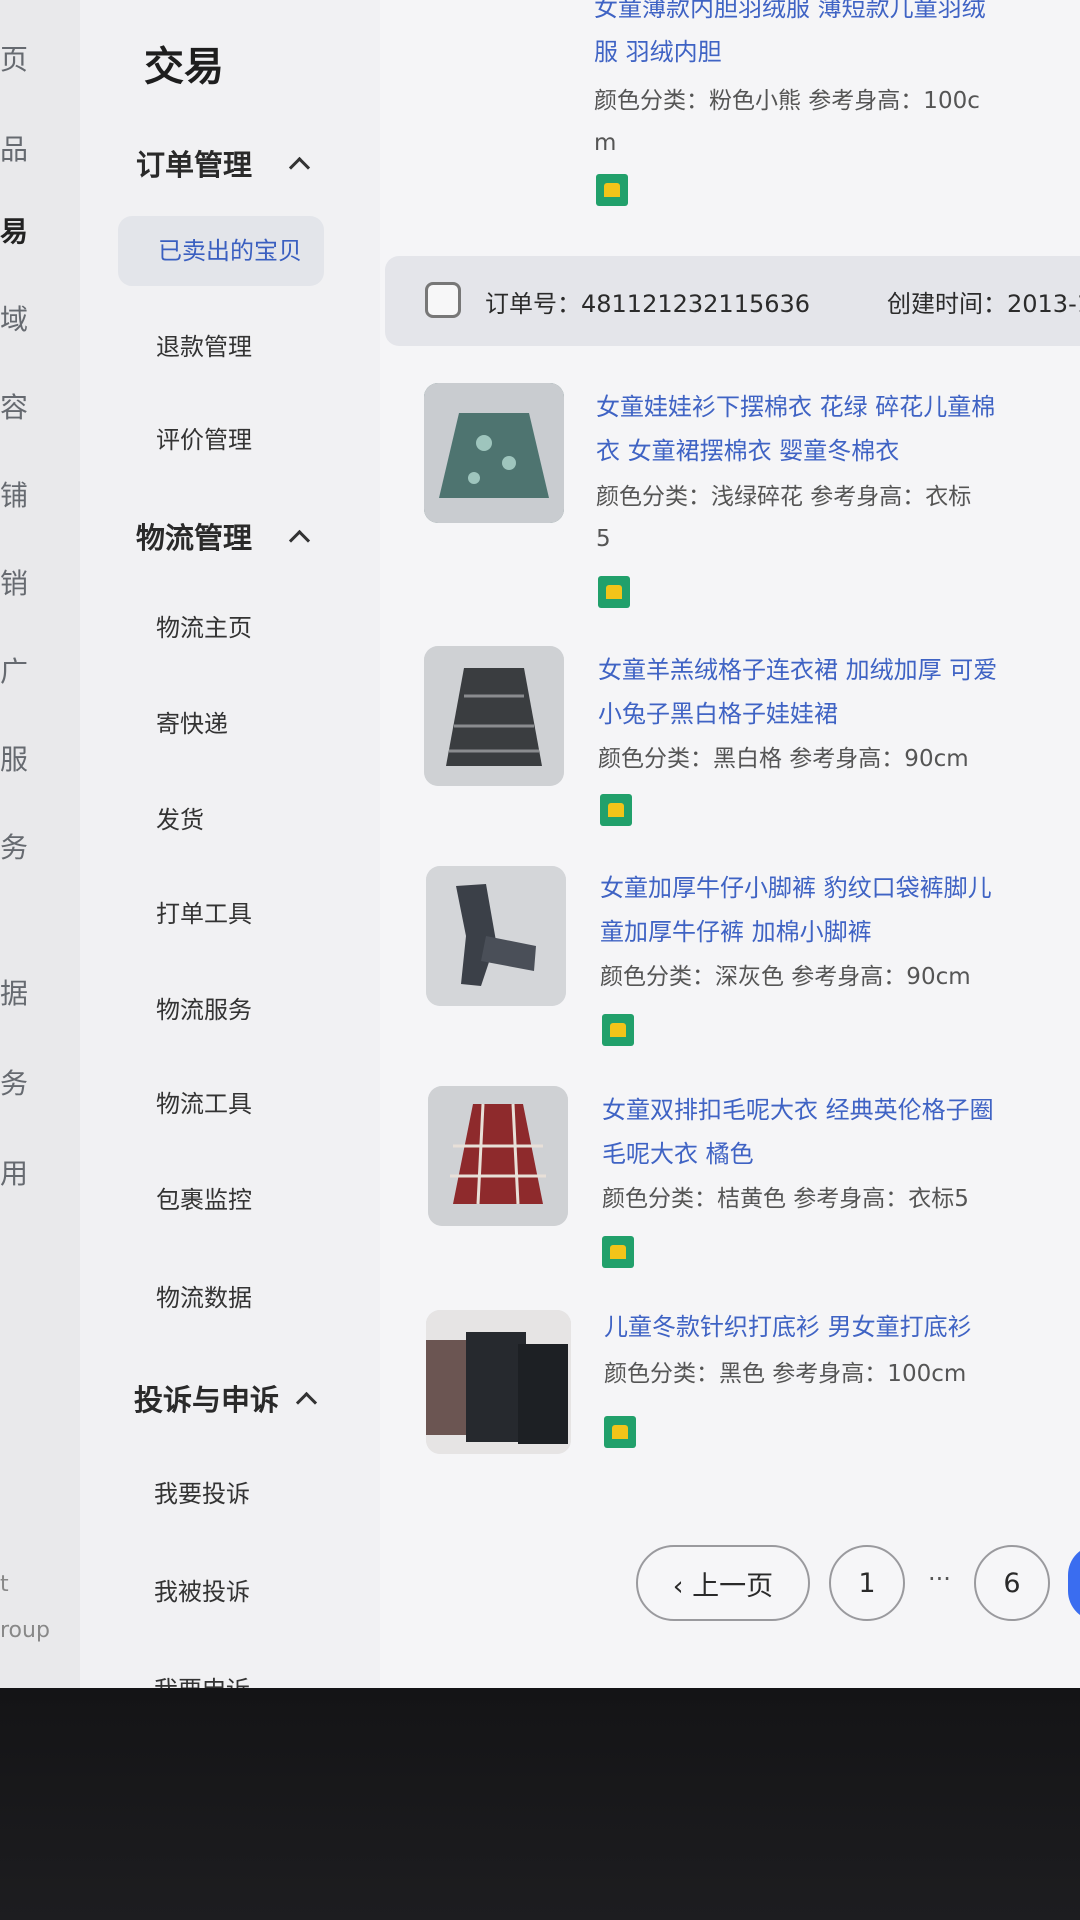 The image size is (1080, 1920). I want to click on prev-page-button: ‹ 上一页, so click(723, 1583).